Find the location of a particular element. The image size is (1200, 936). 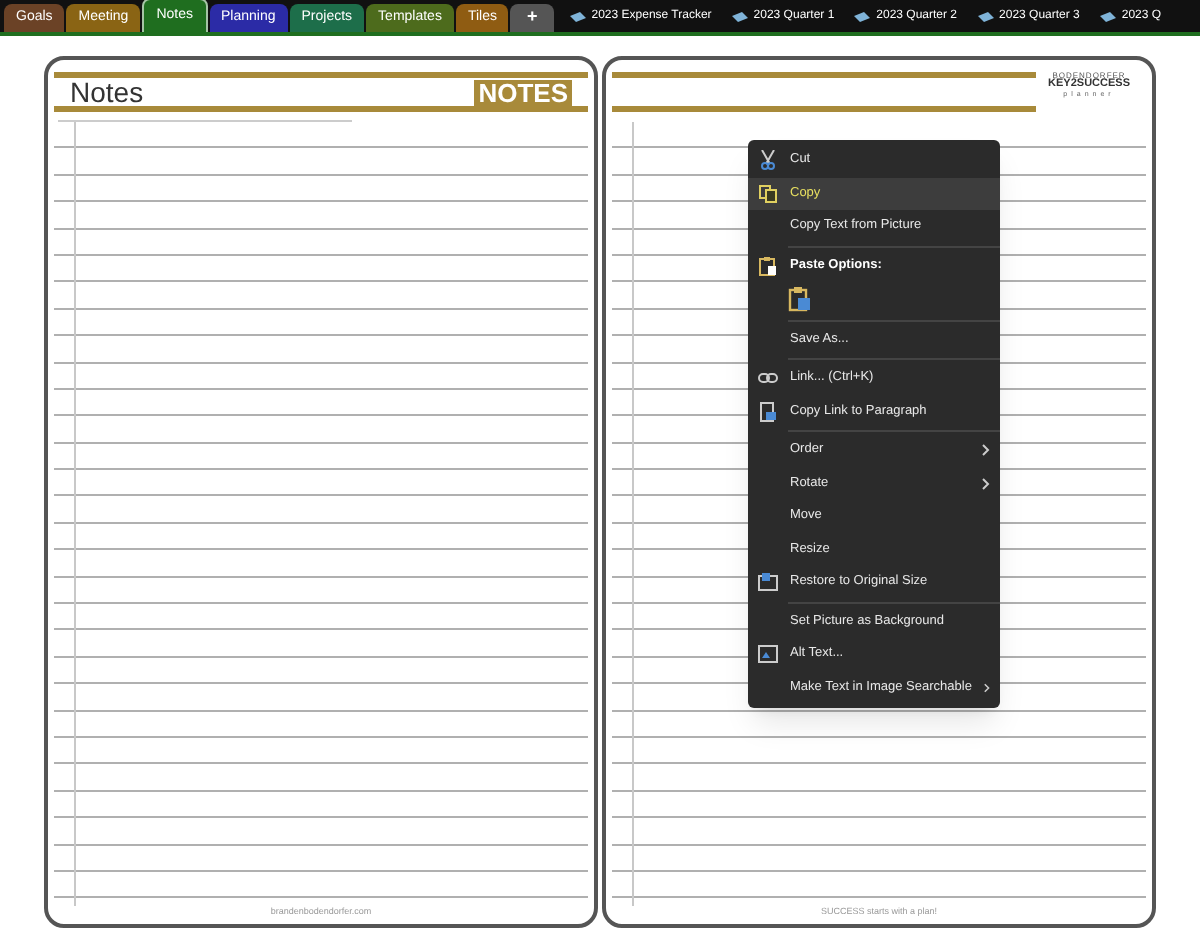

notes-badge: NOTES is located at coordinates (523, 92).